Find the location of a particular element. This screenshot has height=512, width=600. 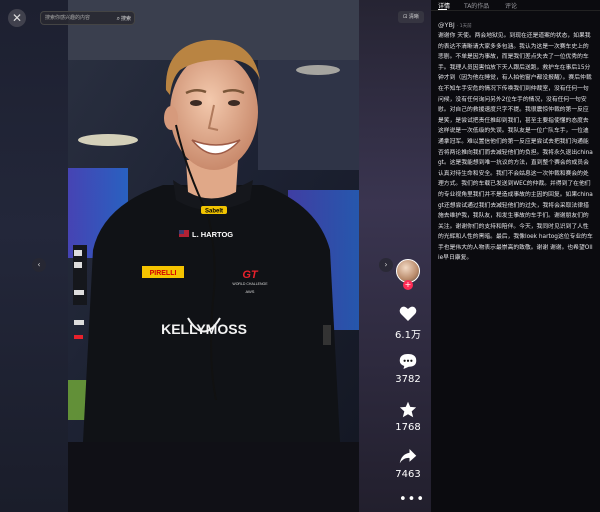

panel-tabs: 详情 TA的作品 评论 is located at coordinates (515, 5).